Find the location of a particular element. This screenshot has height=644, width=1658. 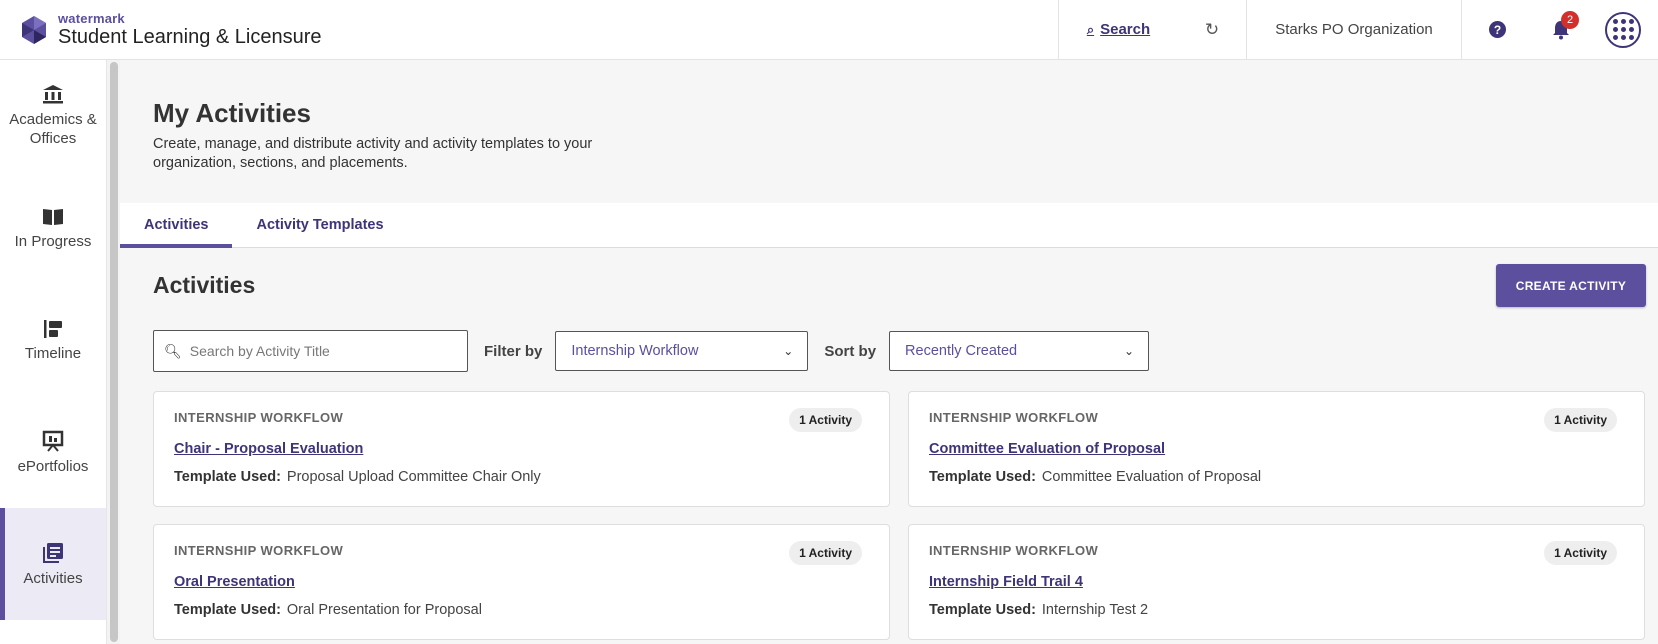

sidebar-scroll-thumb is located at coordinates (114, 352).